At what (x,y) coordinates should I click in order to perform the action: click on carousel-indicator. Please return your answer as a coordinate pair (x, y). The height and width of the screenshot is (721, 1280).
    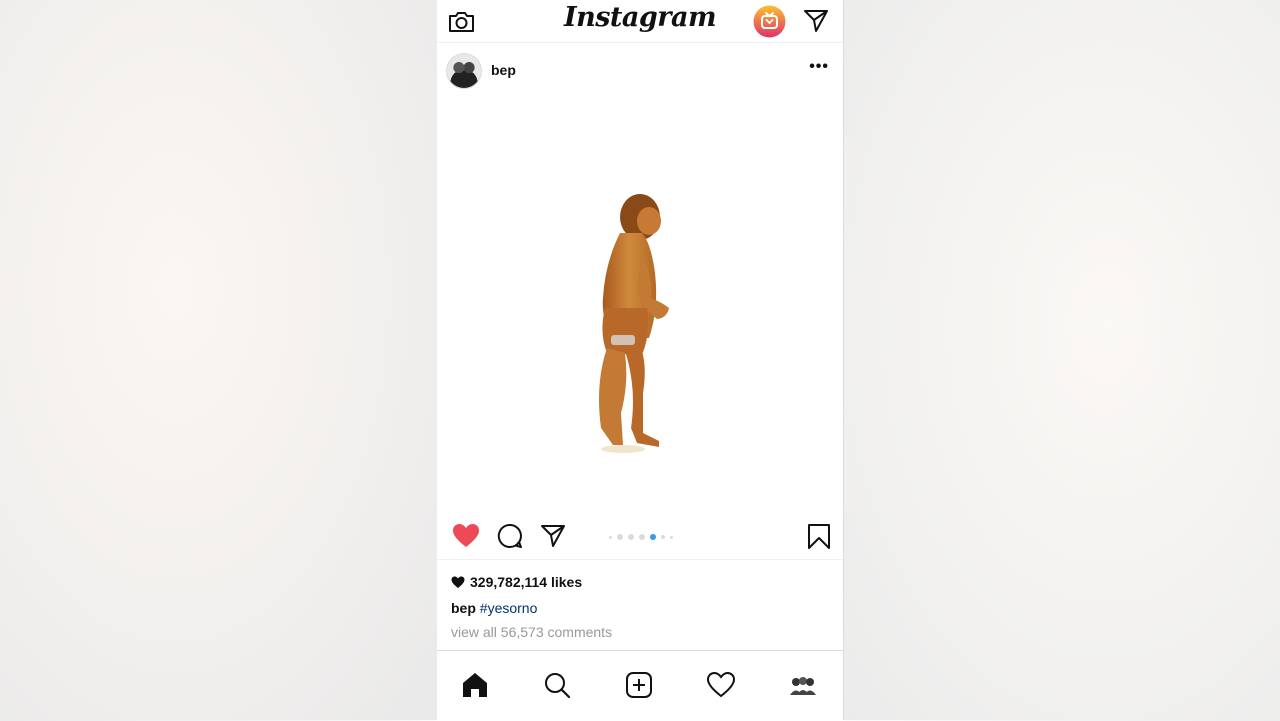
    Looking at the image, I should click on (641, 537).